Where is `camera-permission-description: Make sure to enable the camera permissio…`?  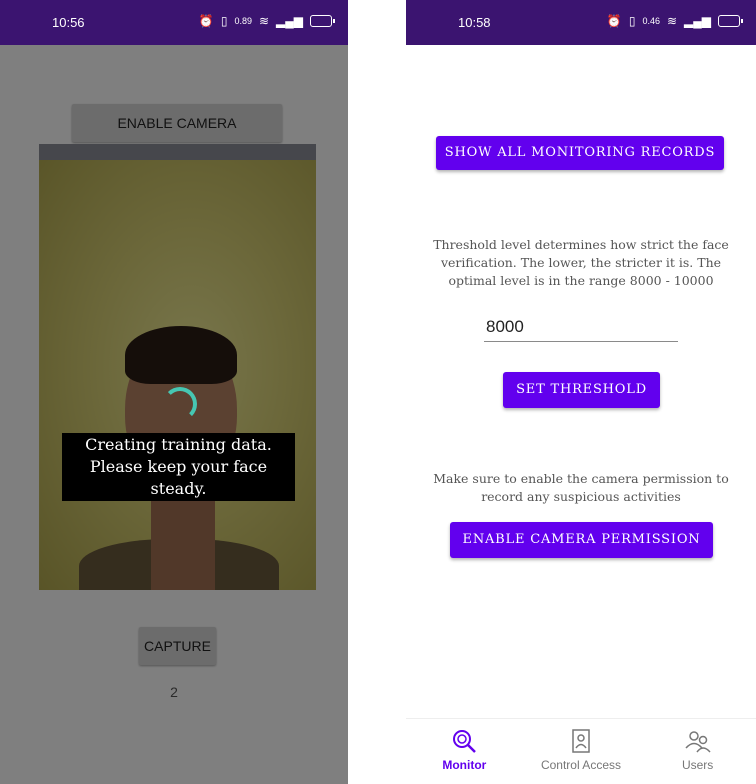 camera-permission-description: Make sure to enable the camera permissio… is located at coordinates (581, 487).